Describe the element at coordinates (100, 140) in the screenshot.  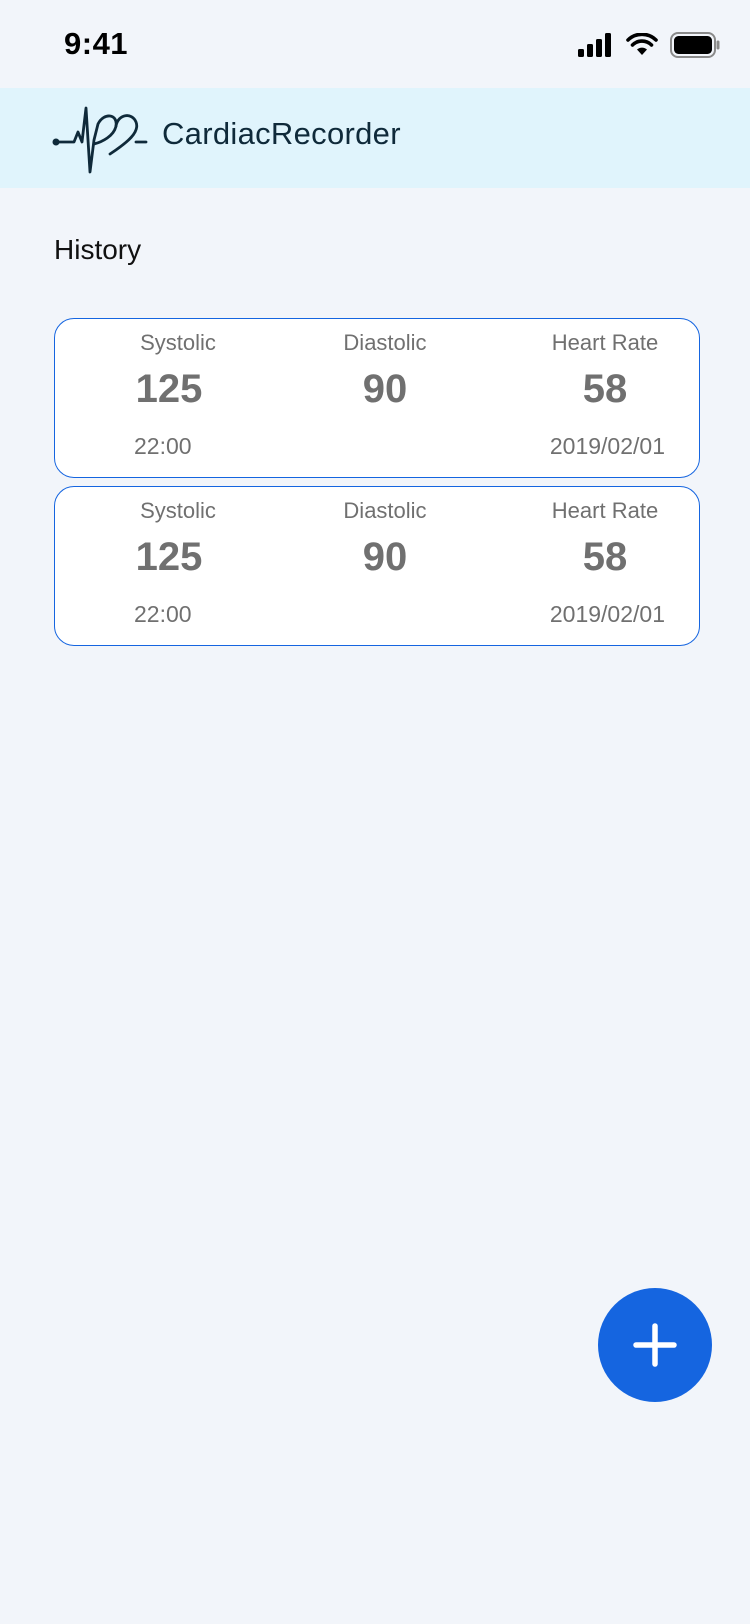
I see `heart-pulse-logo-icon` at that location.